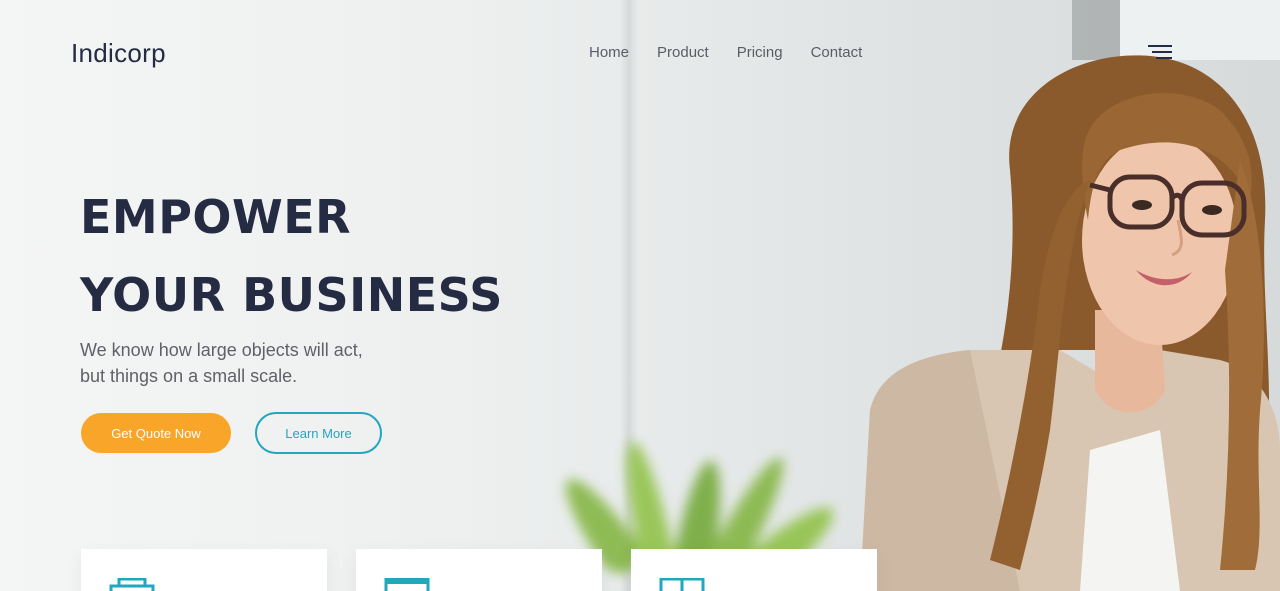 This screenshot has width=1280, height=591. What do you see at coordinates (291, 295) in the screenshot?
I see `hero-headline-line-2: YOUR BUSINESS` at bounding box center [291, 295].